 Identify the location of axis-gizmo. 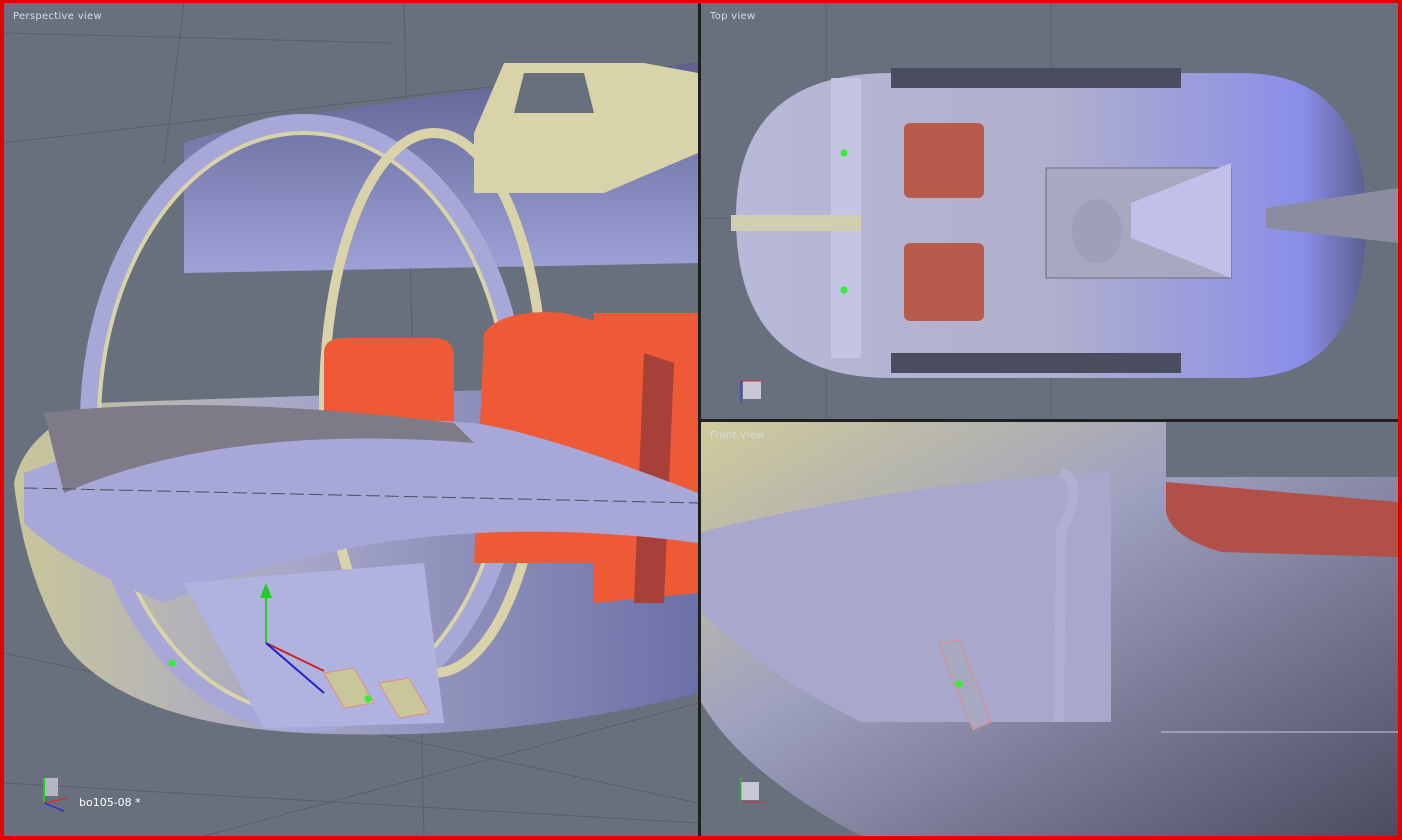
(56, 795).